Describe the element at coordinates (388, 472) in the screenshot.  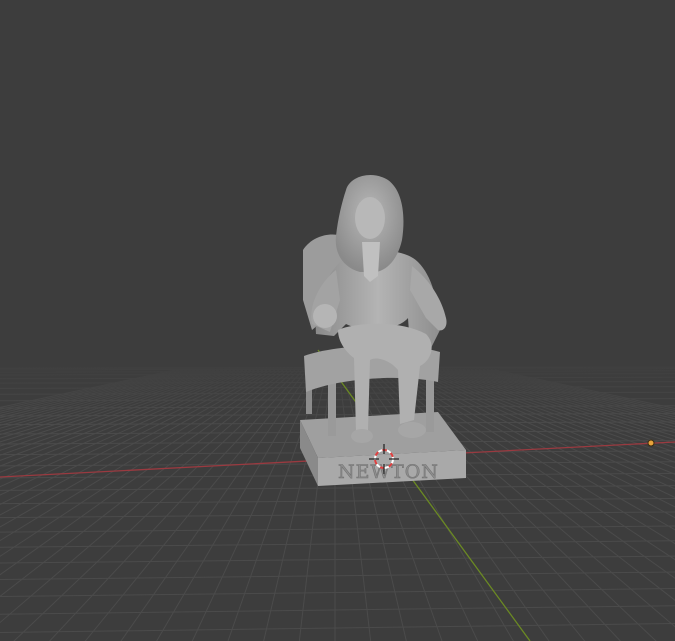
I see `plinth-inscription: NEWTON` at that location.